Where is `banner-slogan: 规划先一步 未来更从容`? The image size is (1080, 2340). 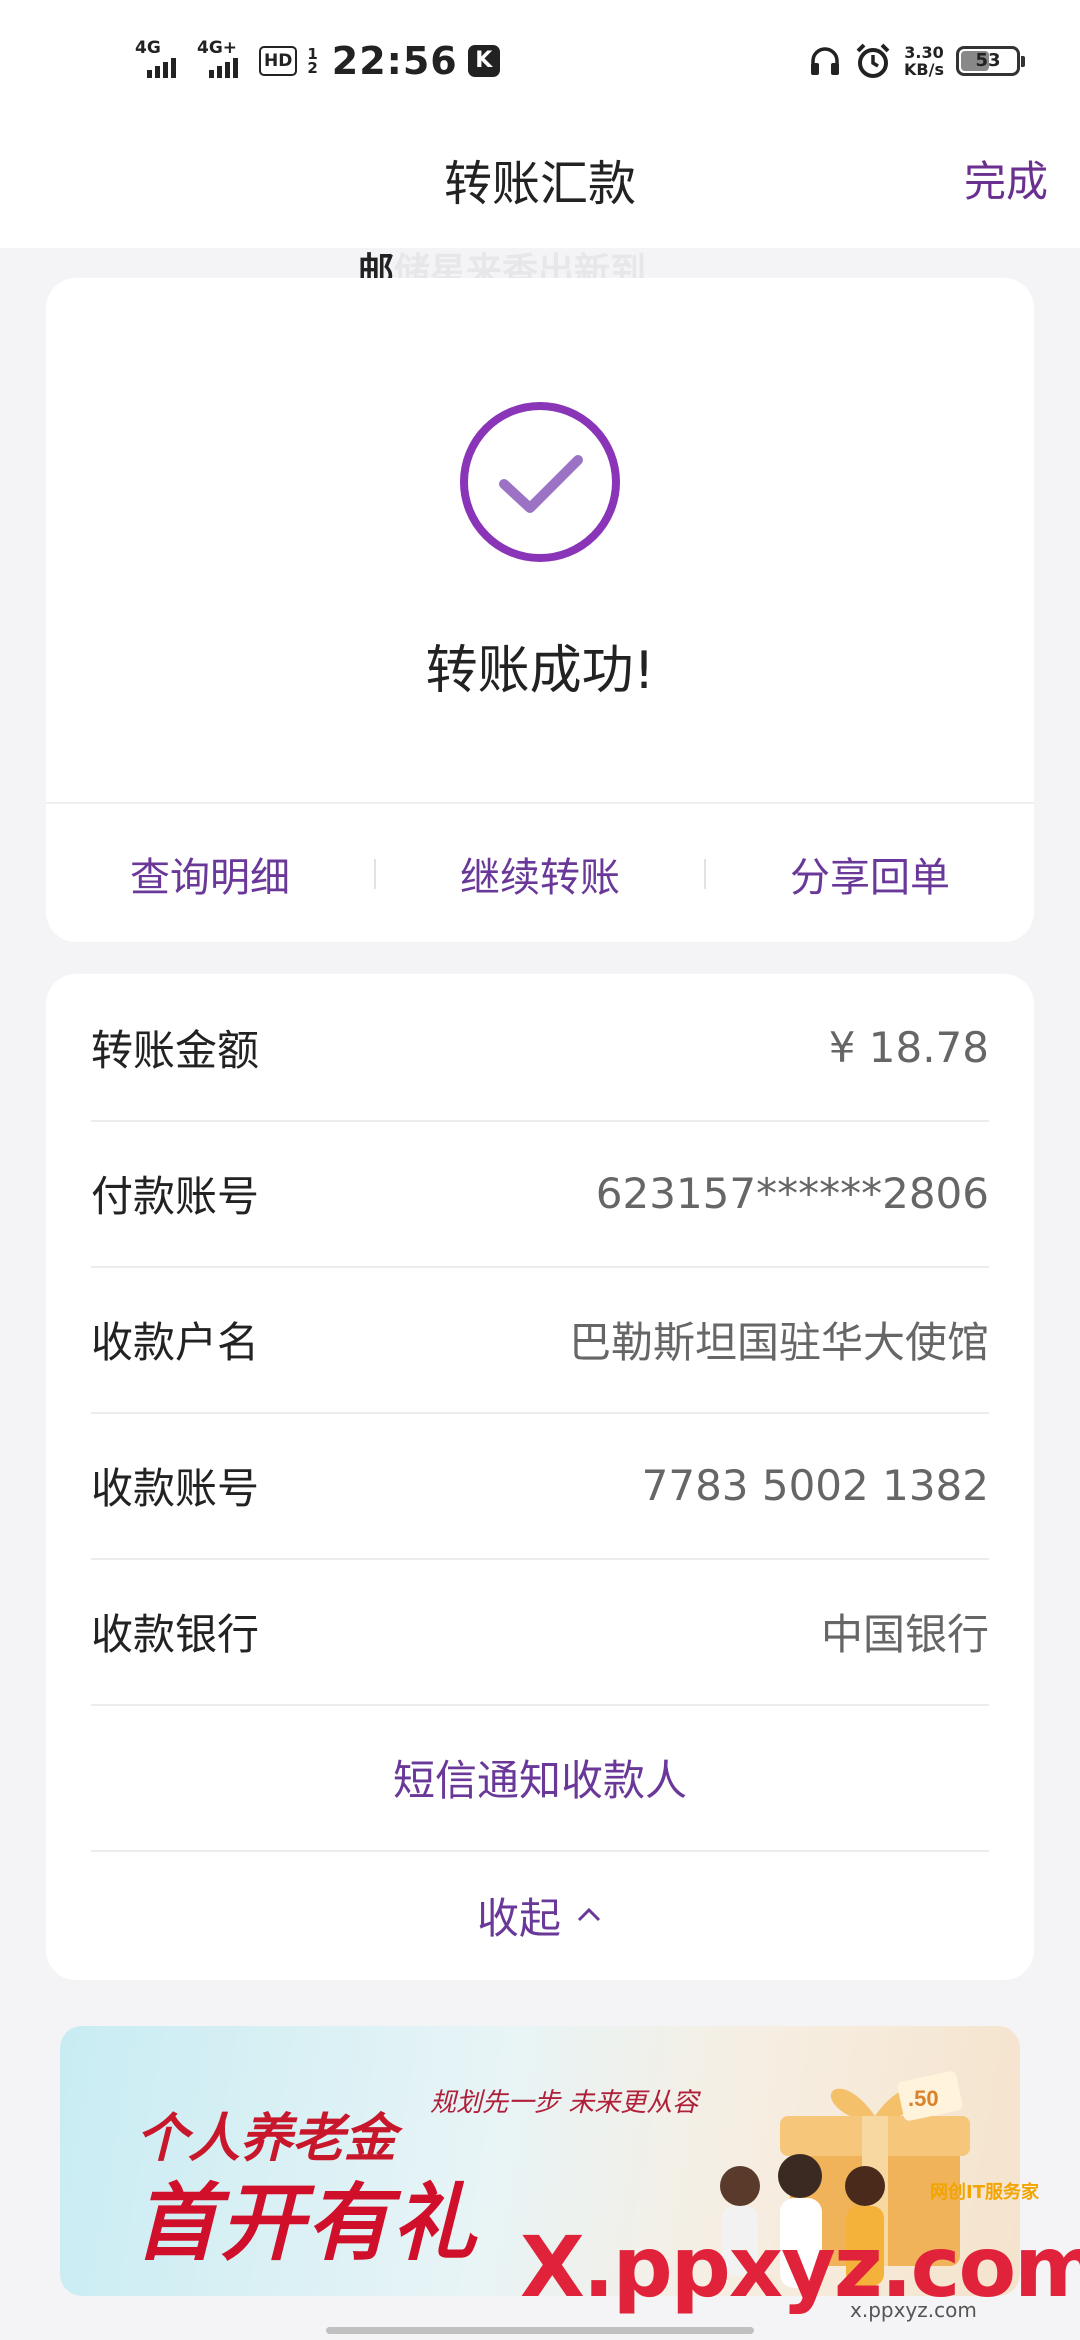 banner-slogan: 规划先一步 未来更从容 is located at coordinates (564, 2103).